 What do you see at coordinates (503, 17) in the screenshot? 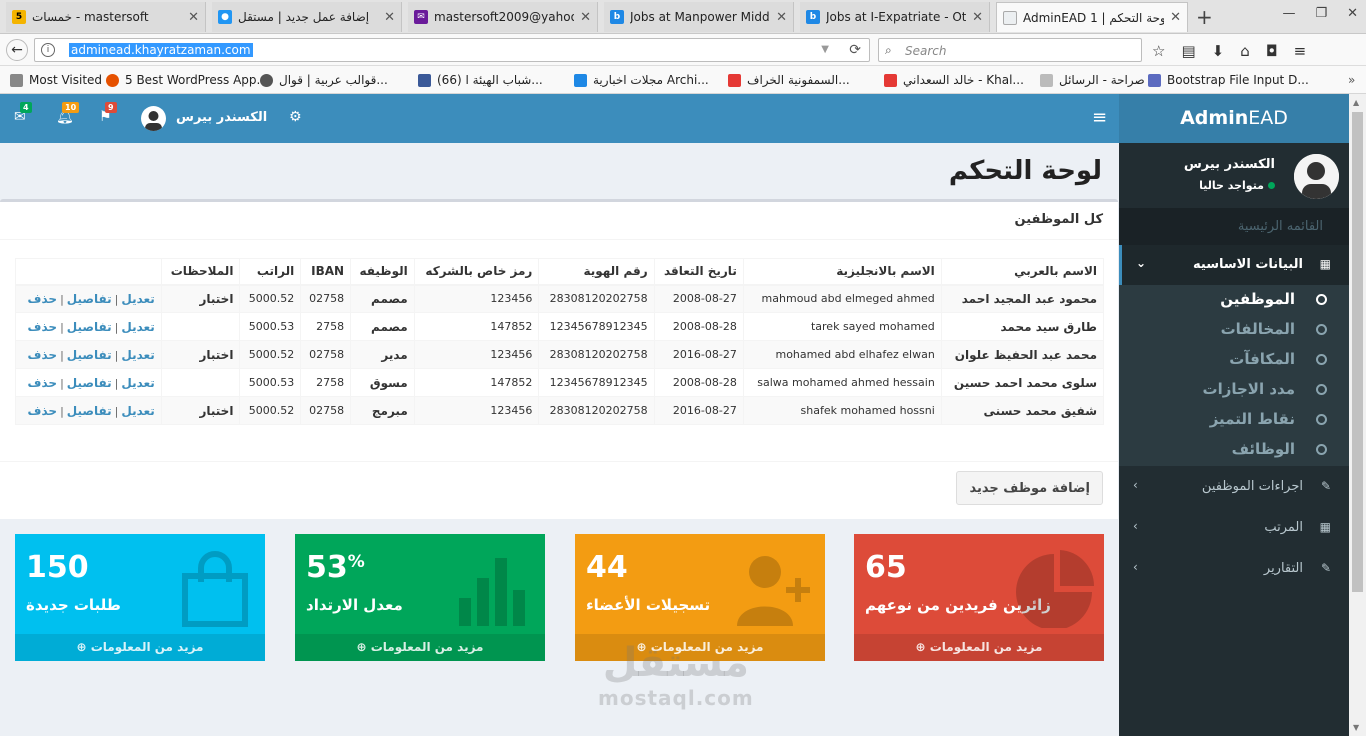
I see `browser-tab-3: ✉ mastersoft2009@yahoo.c ✕` at bounding box center [503, 17].